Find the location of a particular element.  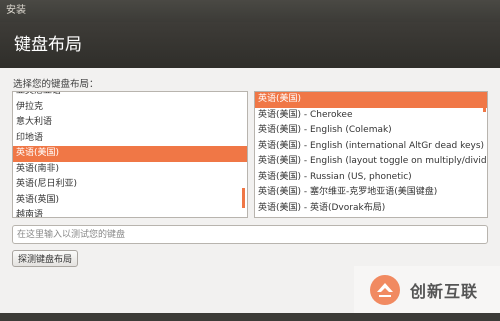

list-item: 越南语 is located at coordinates (130, 212).